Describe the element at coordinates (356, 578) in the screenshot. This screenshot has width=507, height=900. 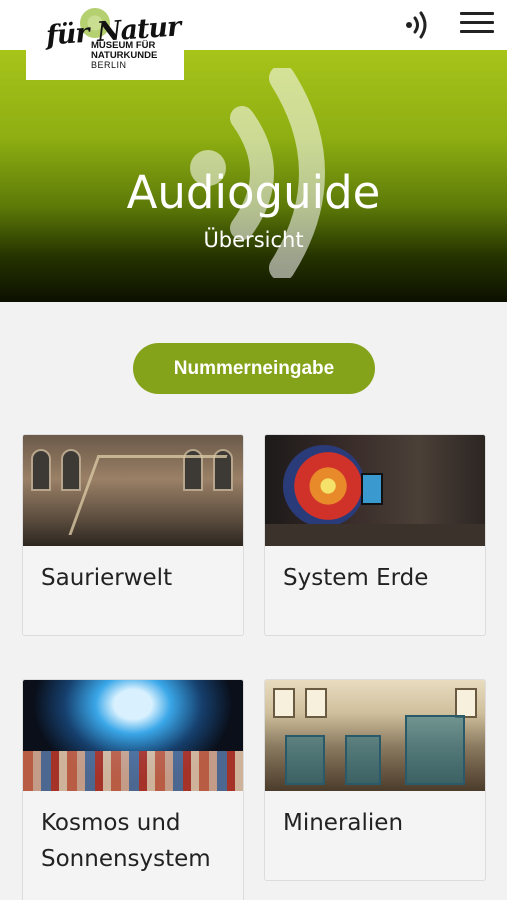
I see `card-label: System Erde` at that location.